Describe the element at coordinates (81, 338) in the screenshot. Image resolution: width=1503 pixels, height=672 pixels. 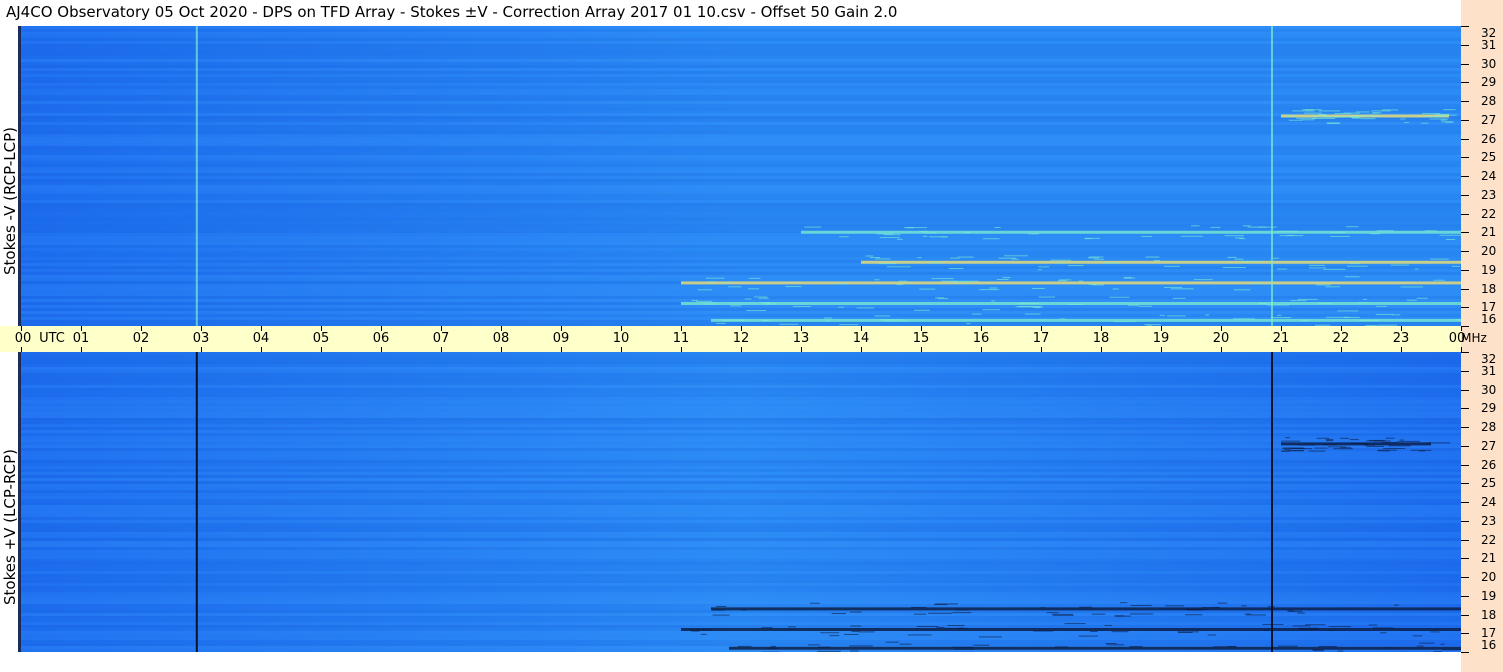
I see `time-tick-label: 01` at that location.